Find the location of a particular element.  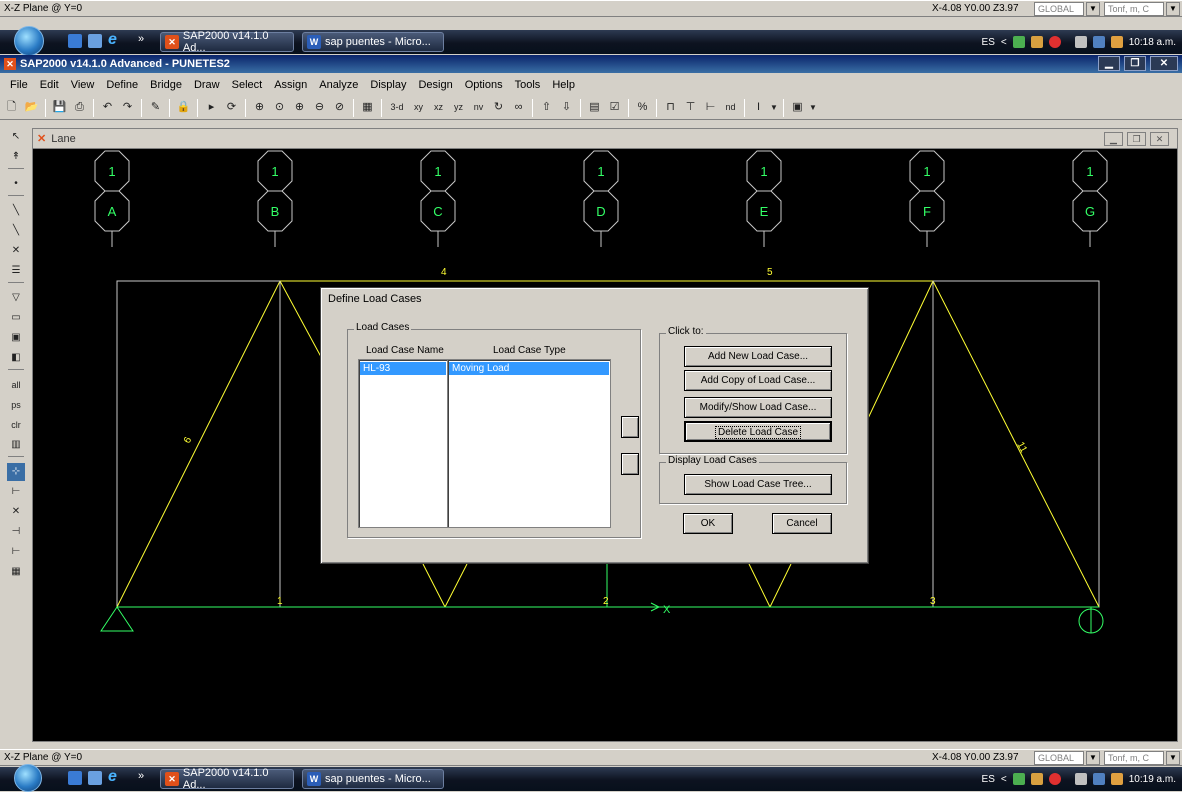

menu-define: Define is located at coordinates (122, 85).